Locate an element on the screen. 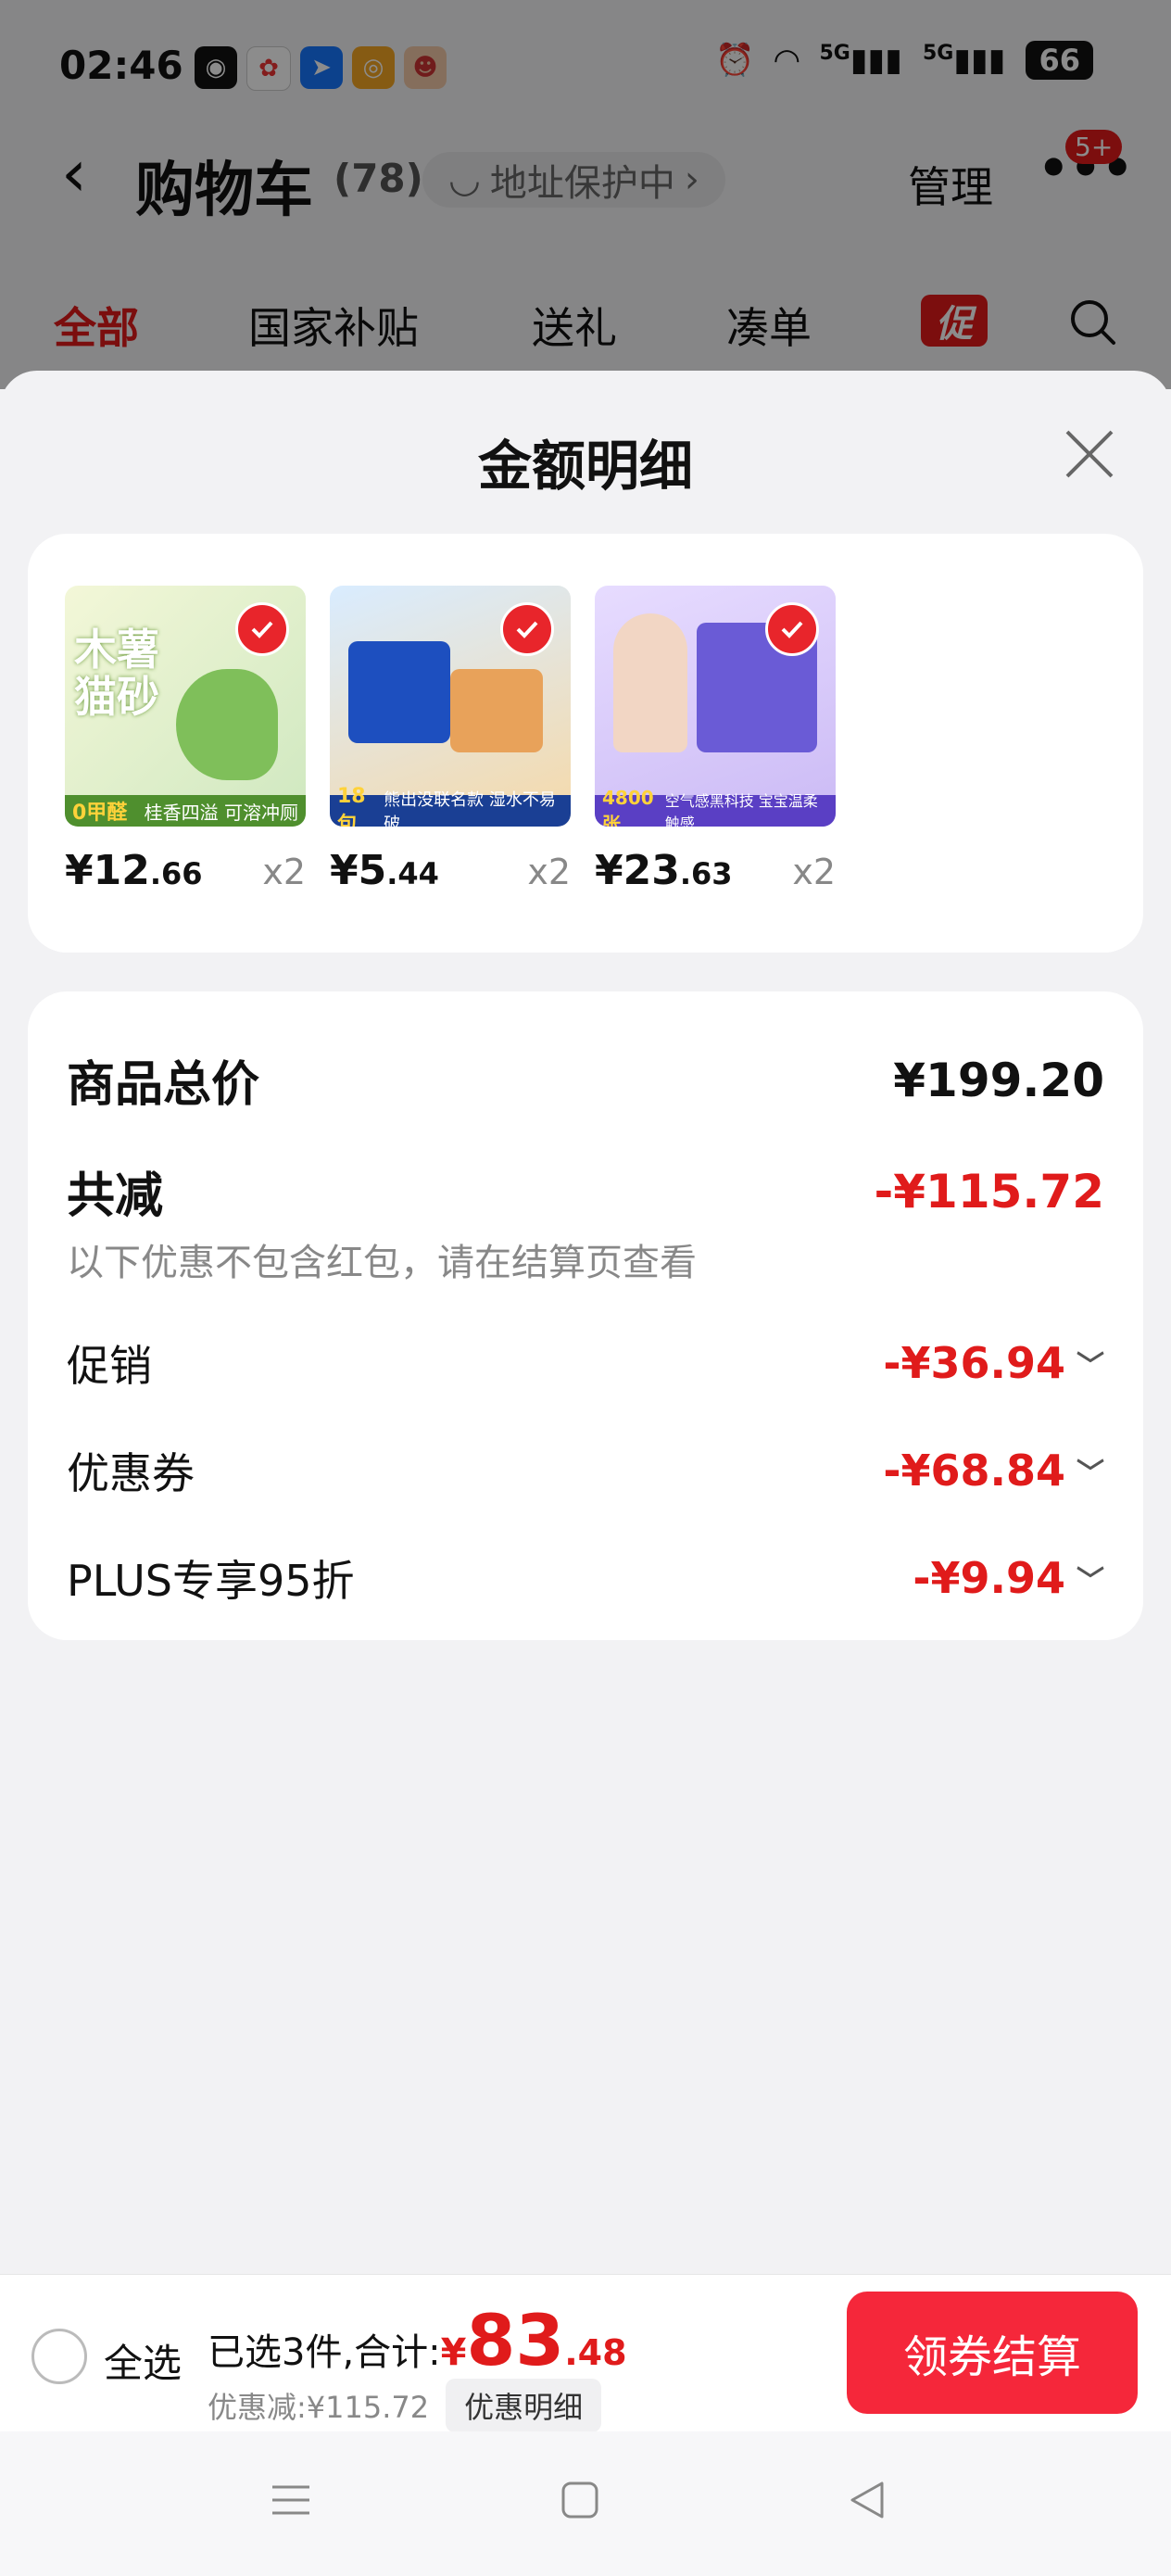 Image resolution: width=1171 pixels, height=2576 pixels. product-item: 木薯 猫砂 0甲醛 桂香四溢 可溶冲厕 ¥12.66 x2 is located at coordinates (186, 740).